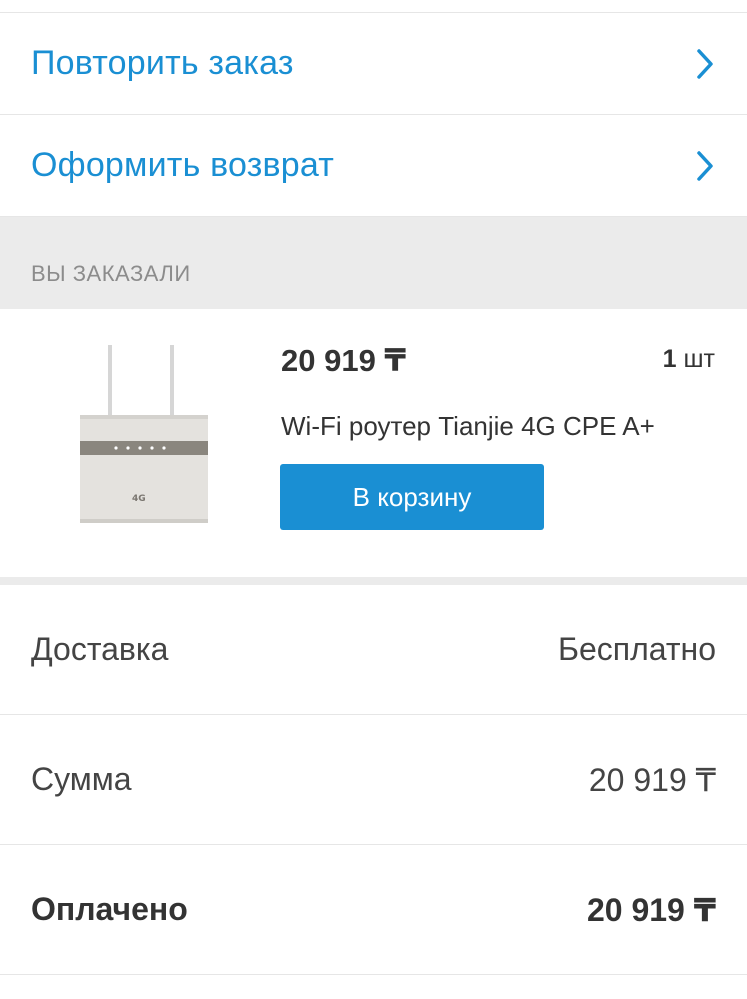 Image resolution: width=747 pixels, height=999 pixels. I want to click on make-return-row: Оформить возврат, so click(373, 166).